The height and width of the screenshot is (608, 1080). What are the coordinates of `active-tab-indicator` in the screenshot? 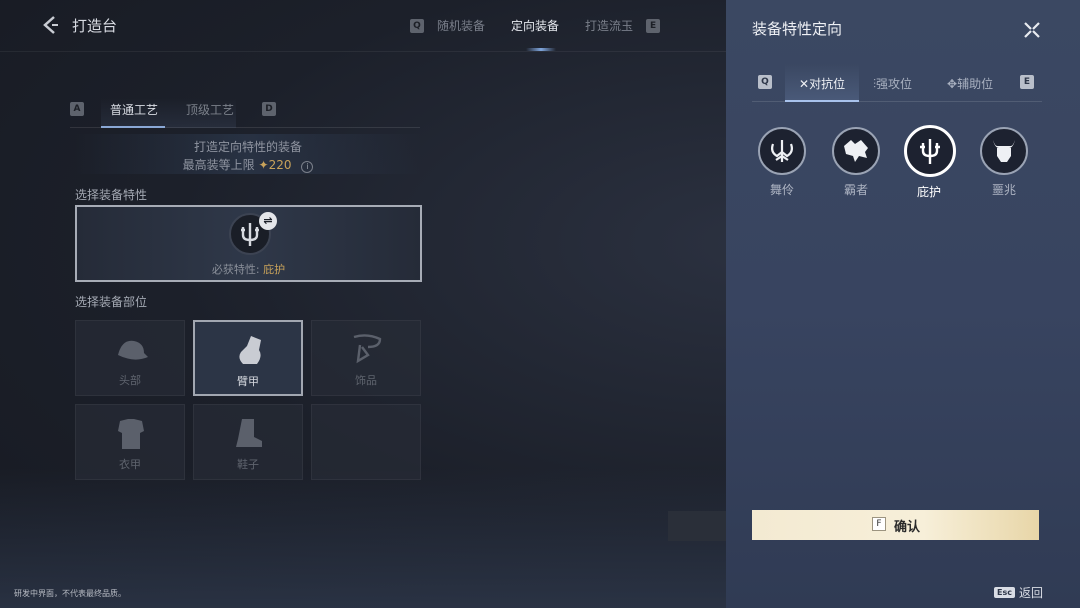 It's located at (541, 49).